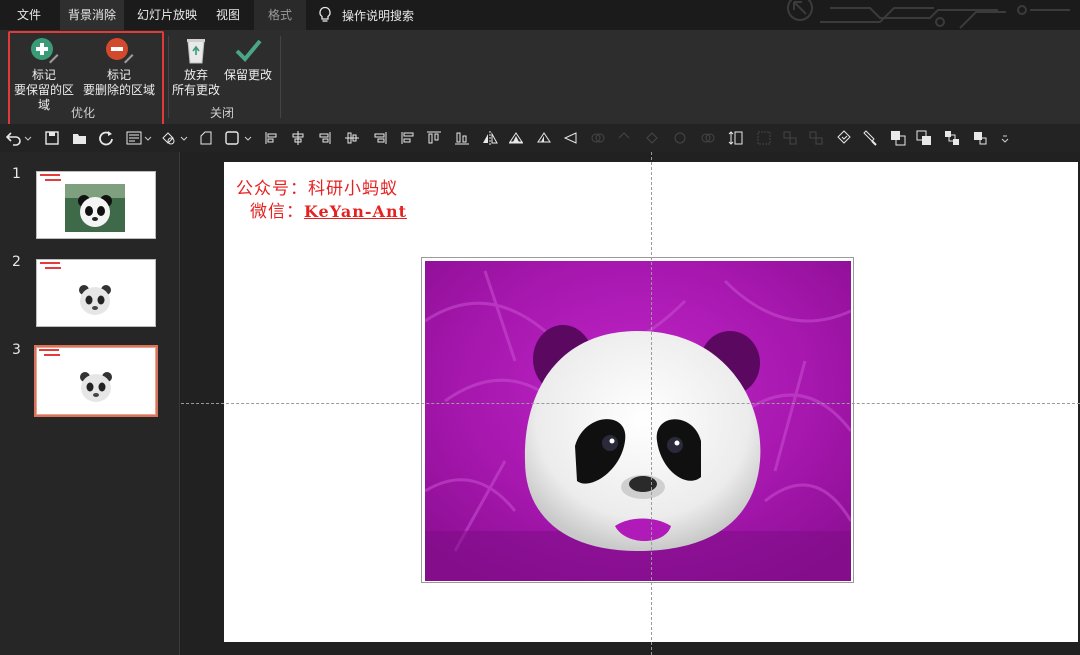 The width and height of the screenshot is (1080, 655). I want to click on align-center-icon, so click(298, 138).